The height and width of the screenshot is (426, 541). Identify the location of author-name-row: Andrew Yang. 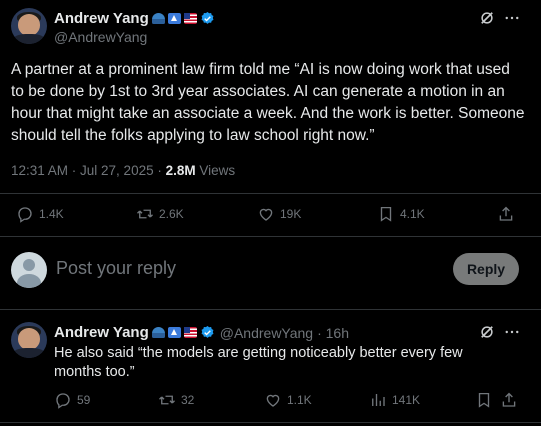
(134, 18).